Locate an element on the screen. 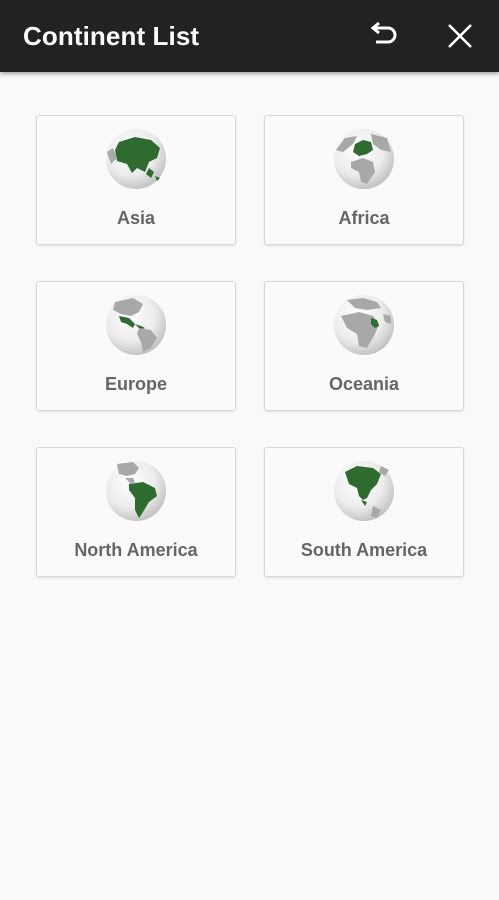 This screenshot has width=499, height=900. continent-card-asia: Asia is located at coordinates (136, 180).